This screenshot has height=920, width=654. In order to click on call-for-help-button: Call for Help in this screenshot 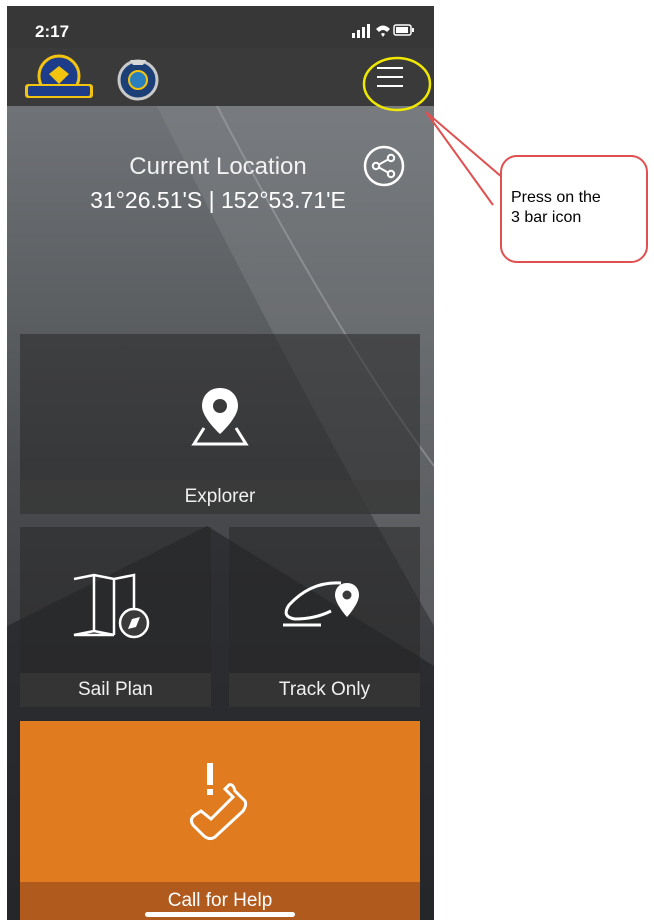, I will do `click(220, 820)`.